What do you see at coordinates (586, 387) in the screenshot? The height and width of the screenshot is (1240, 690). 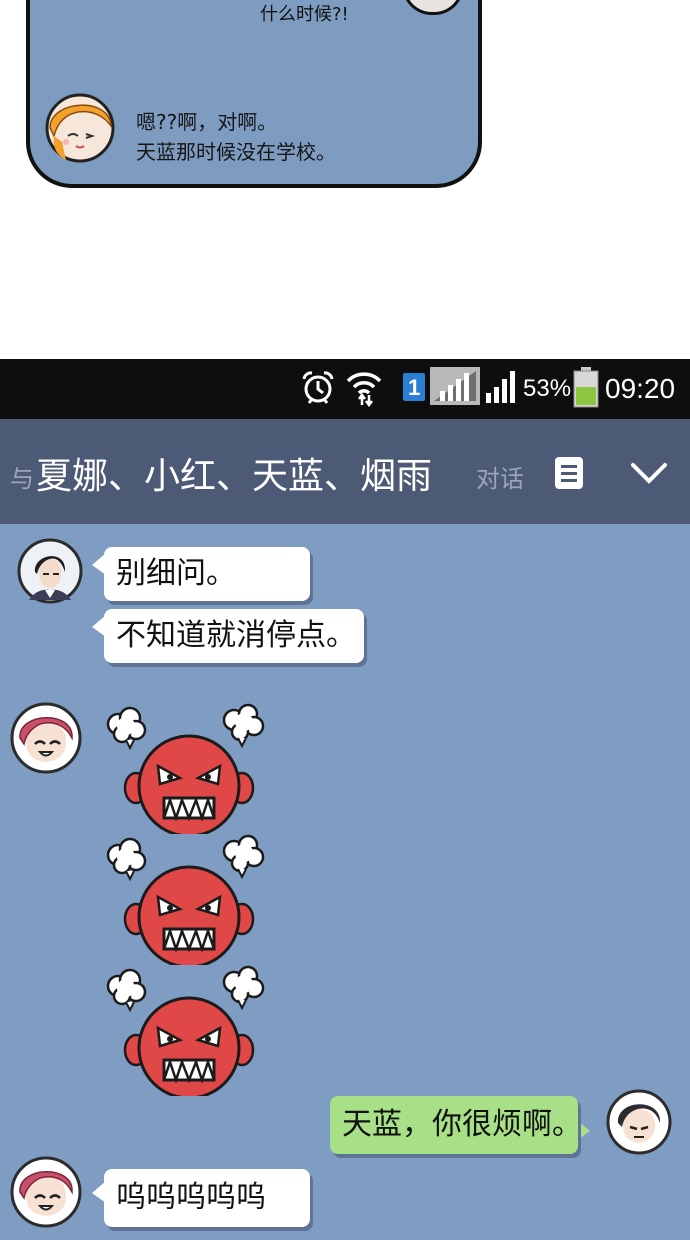 I see `battery-icon` at bounding box center [586, 387].